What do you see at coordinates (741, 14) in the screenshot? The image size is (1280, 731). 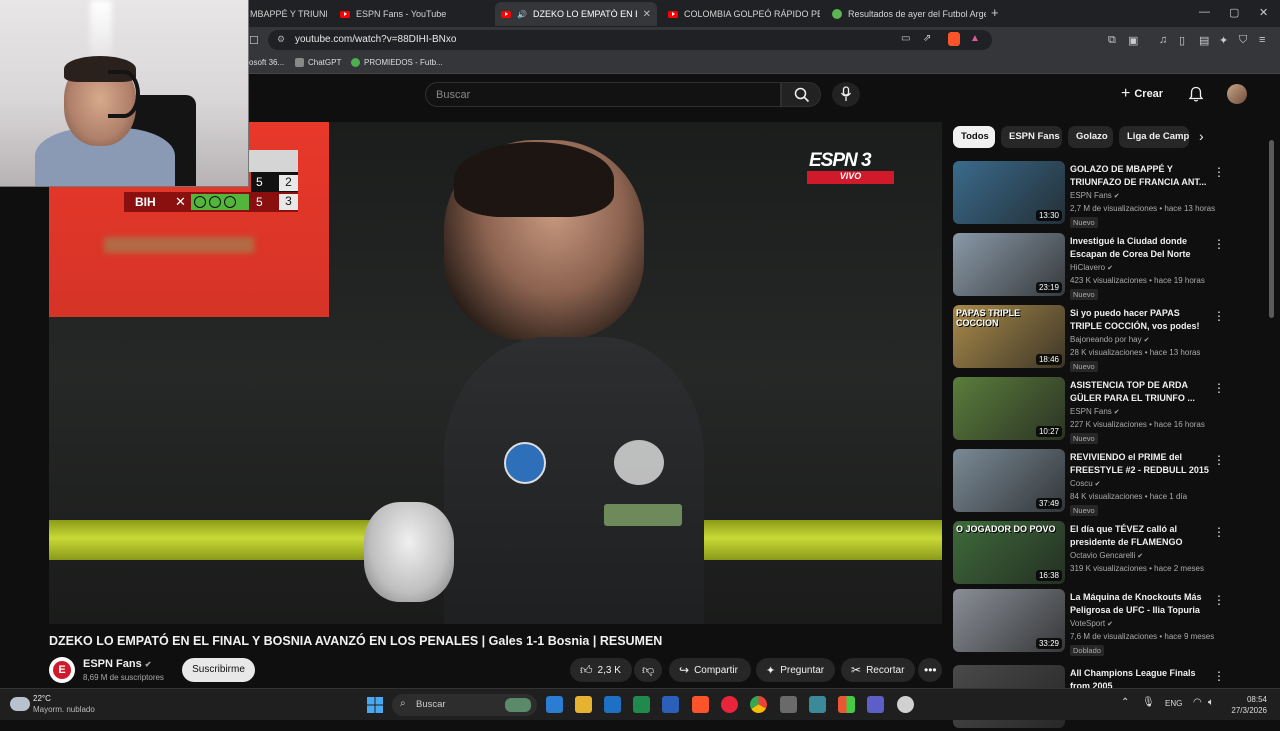 I see `tab-colombia: COLOMBIA GOLPEÓ RÁPIDO PERO S` at bounding box center [741, 14].